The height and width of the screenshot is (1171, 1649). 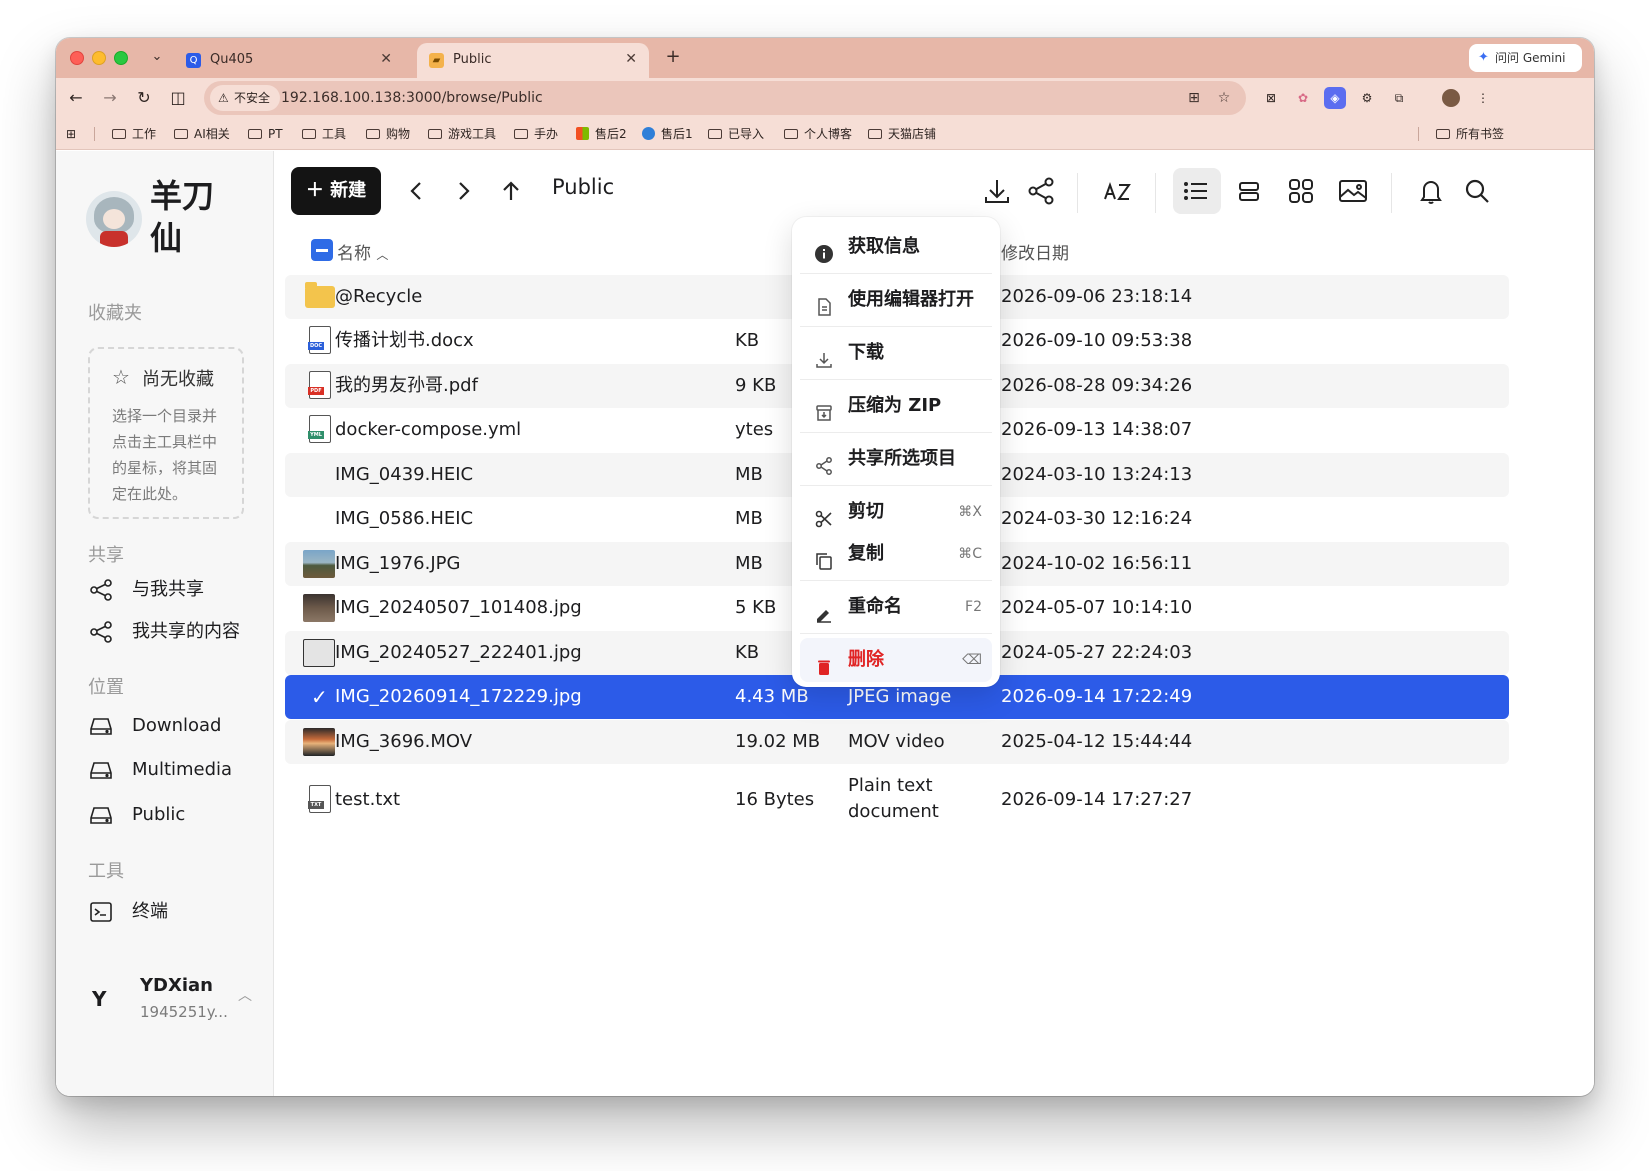 I want to click on bookmark-folder: PT, so click(x=265, y=134).